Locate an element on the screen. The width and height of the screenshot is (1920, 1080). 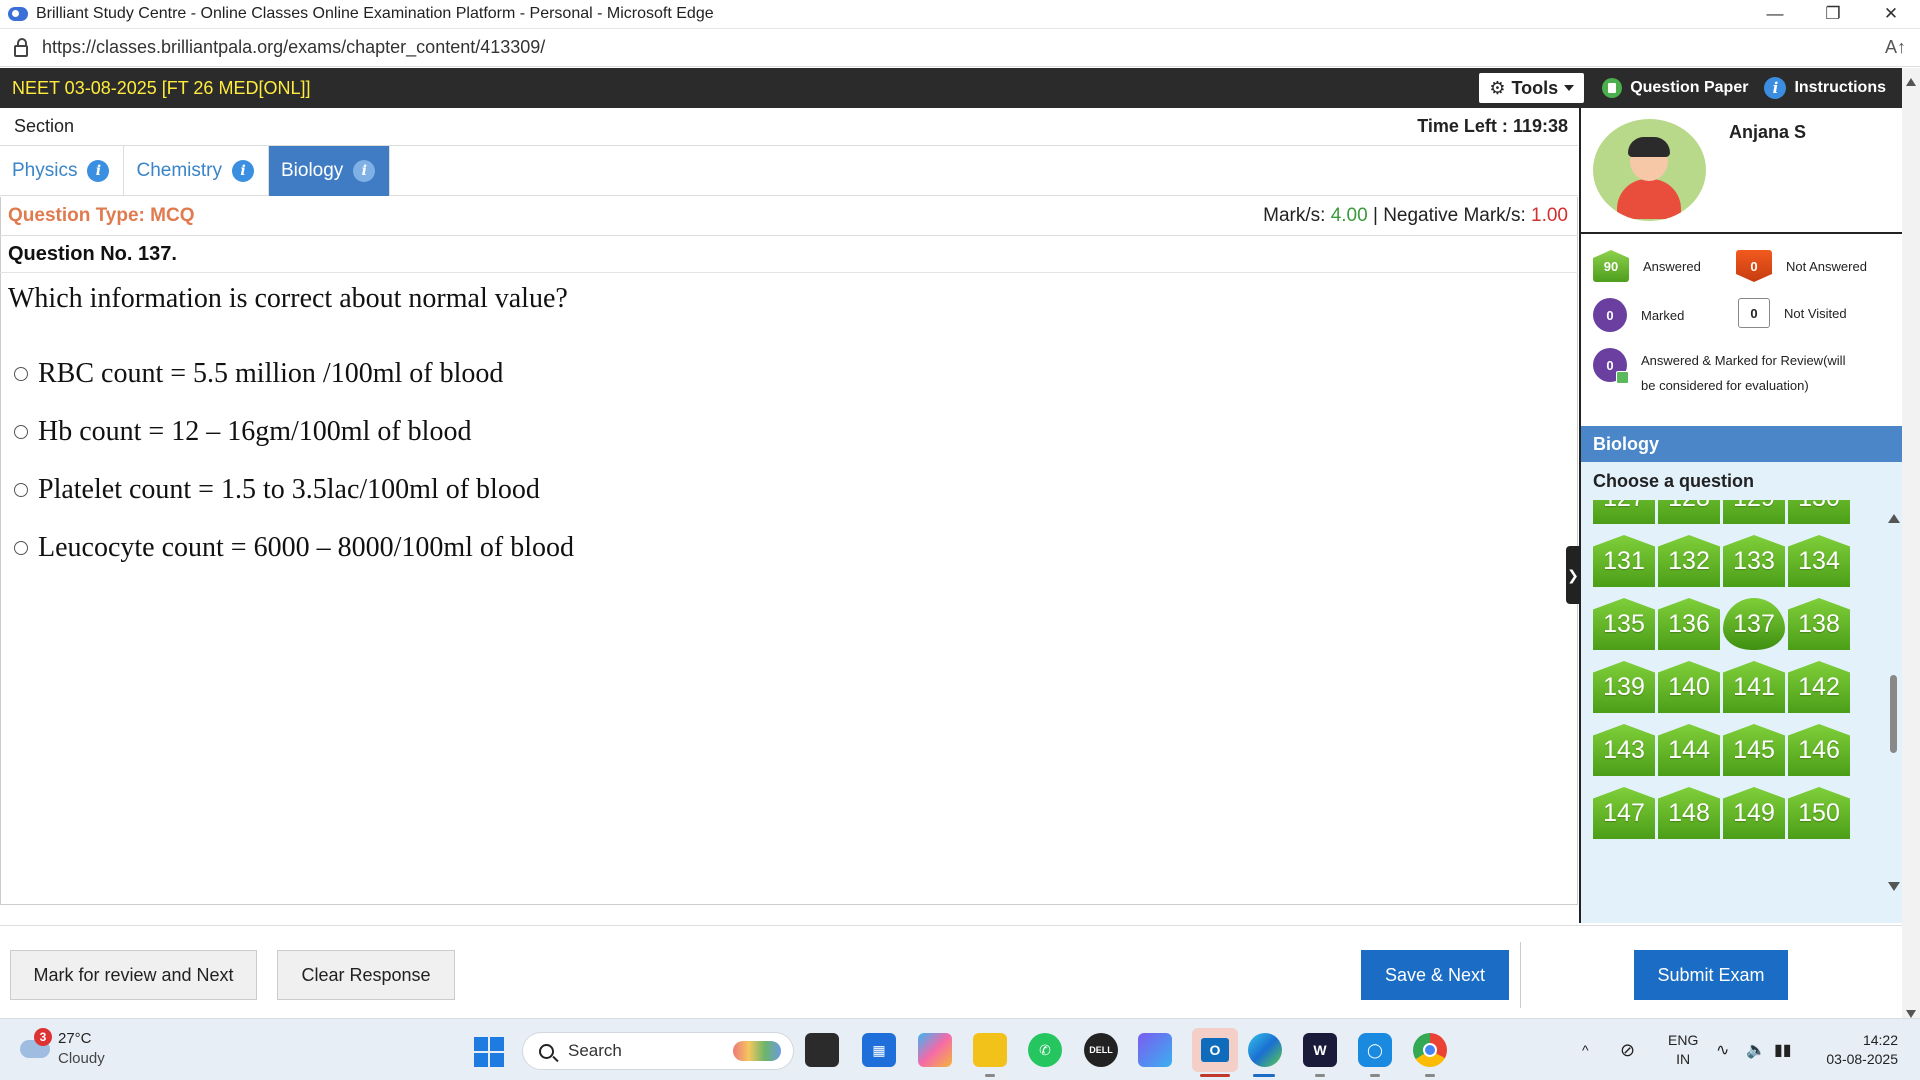
search-highlight-icon is located at coordinates (757, 1051).